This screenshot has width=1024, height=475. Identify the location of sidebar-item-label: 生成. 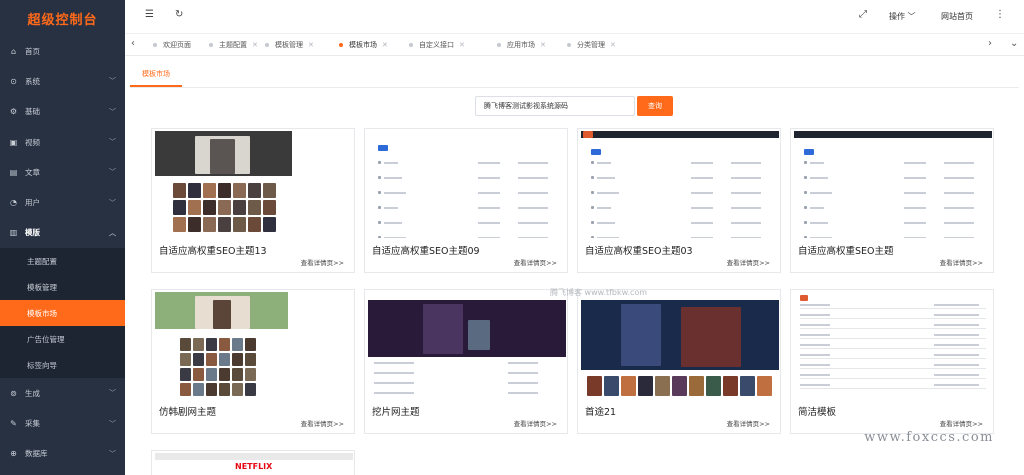
(32, 393).